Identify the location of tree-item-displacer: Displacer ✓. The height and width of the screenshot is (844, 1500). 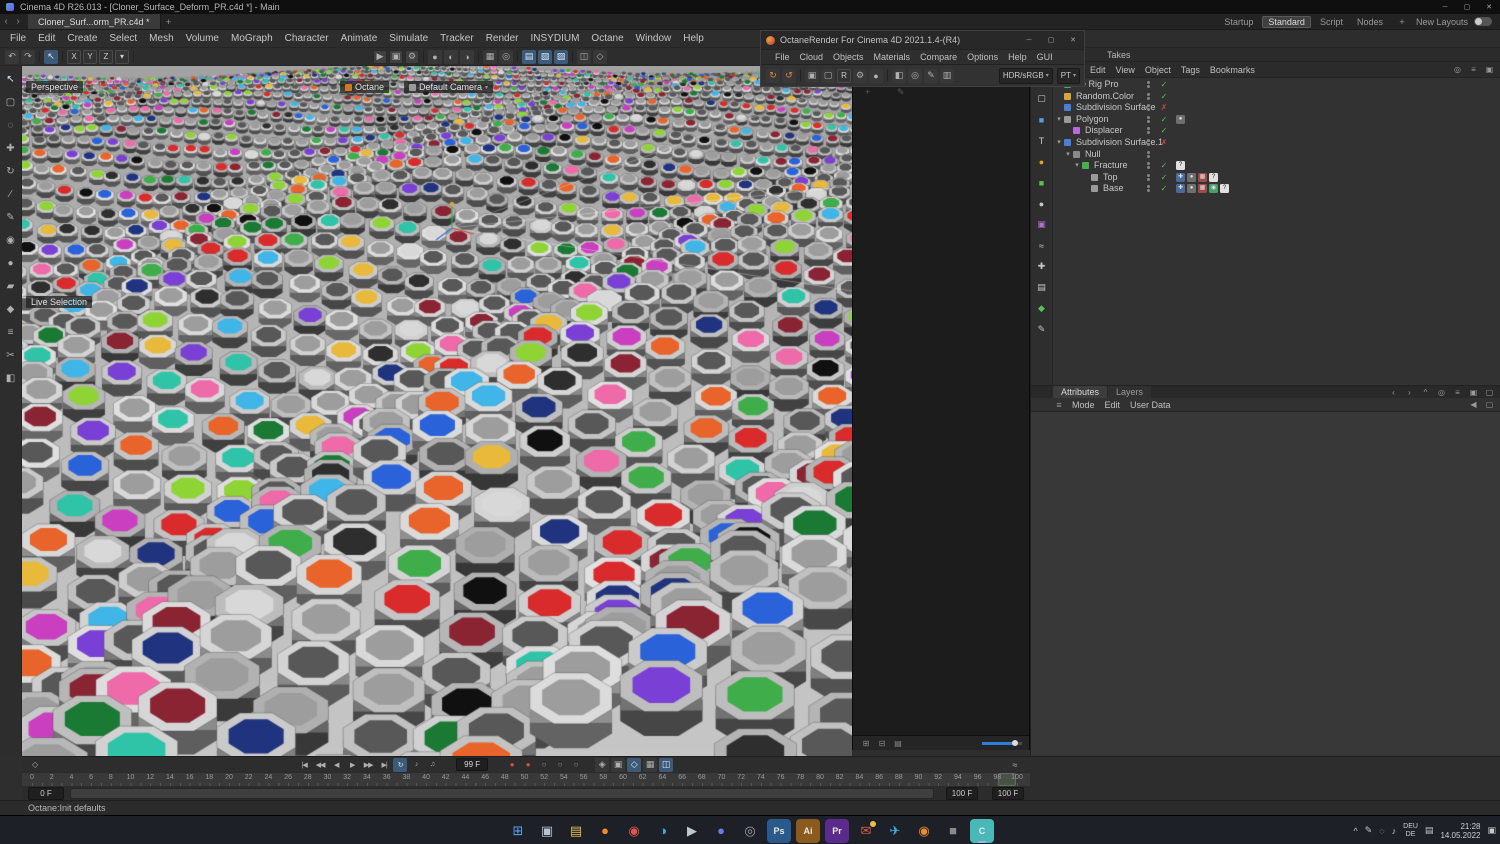
(1276, 130).